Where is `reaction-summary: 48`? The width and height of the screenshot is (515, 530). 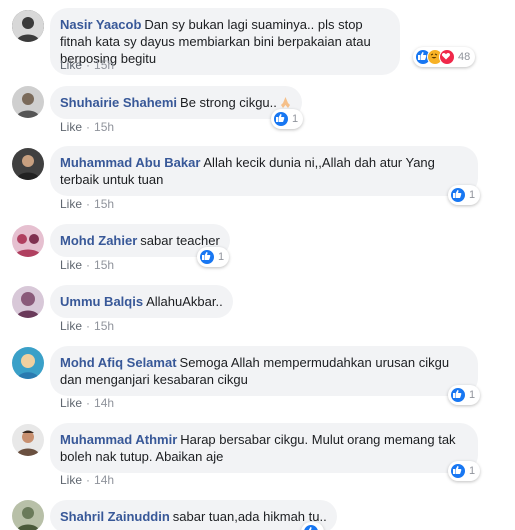 reaction-summary: 48 is located at coordinates (444, 57).